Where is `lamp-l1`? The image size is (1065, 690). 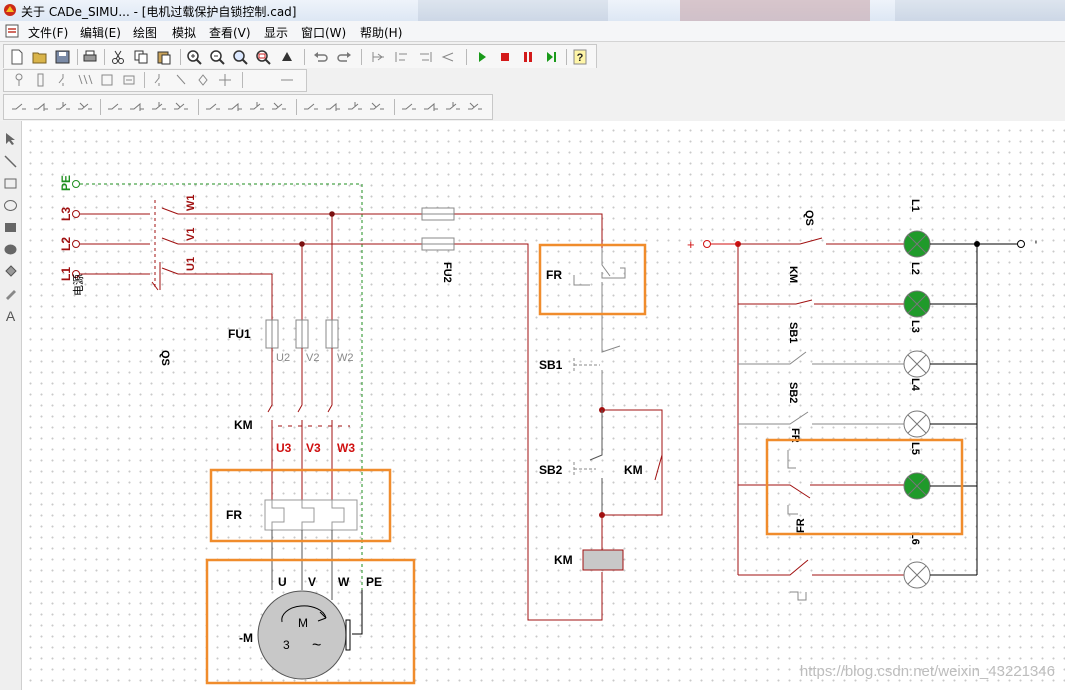 lamp-l1 is located at coordinates (917, 244).